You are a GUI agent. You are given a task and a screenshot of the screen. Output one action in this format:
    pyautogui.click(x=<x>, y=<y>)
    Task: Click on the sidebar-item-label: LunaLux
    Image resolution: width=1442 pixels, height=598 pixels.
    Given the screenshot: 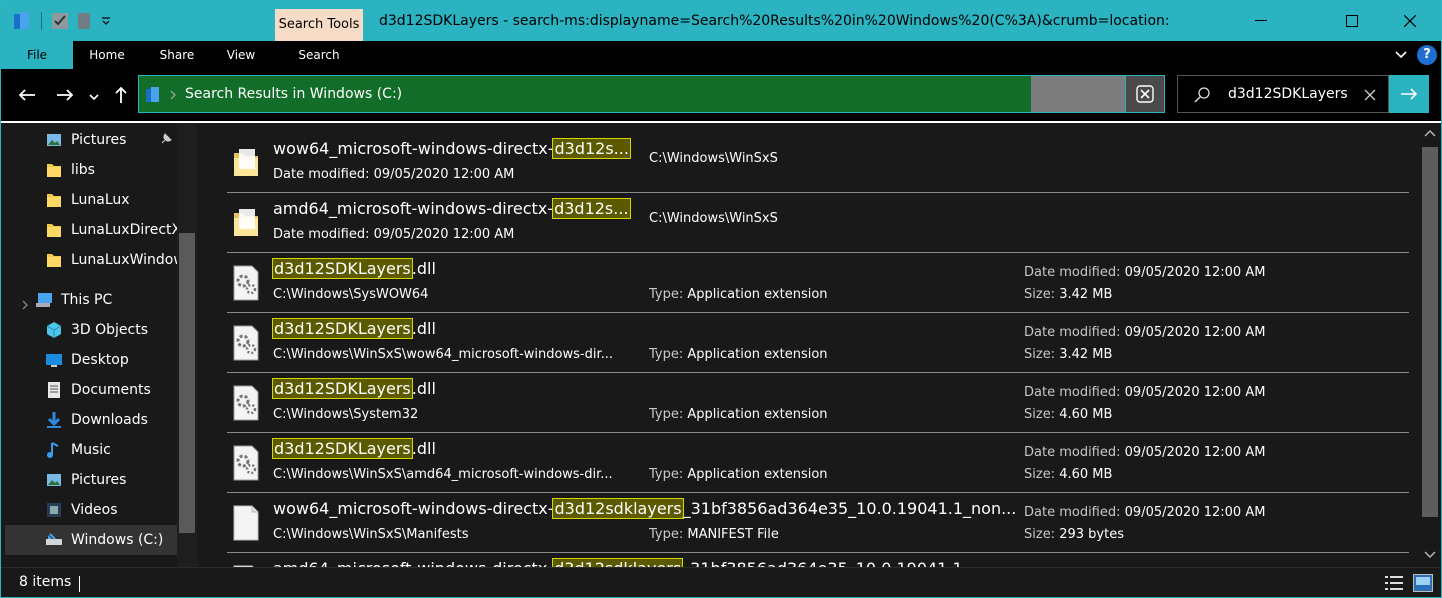 What is the action you would take?
    pyautogui.click(x=100, y=200)
    